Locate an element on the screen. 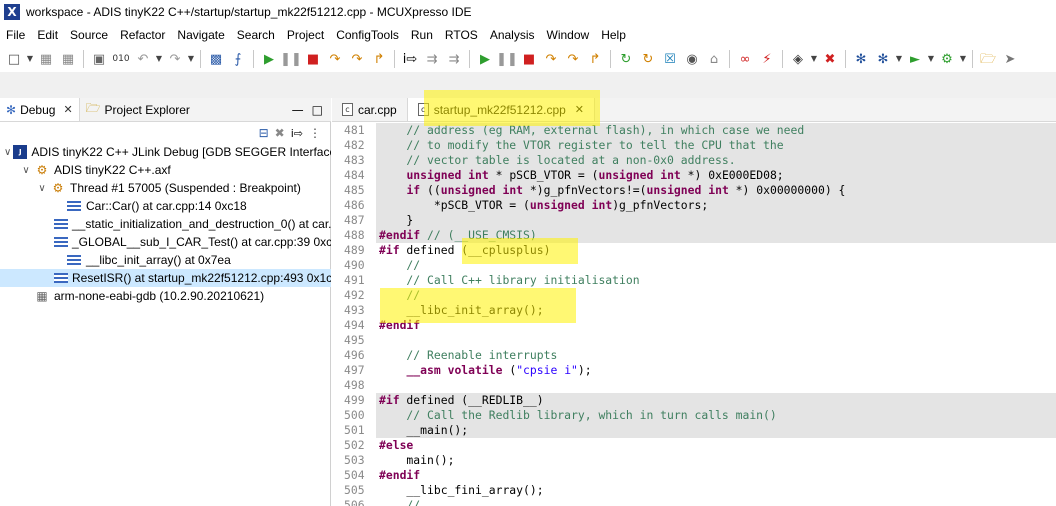  home-icon: ⌂ is located at coordinates (714, 59).